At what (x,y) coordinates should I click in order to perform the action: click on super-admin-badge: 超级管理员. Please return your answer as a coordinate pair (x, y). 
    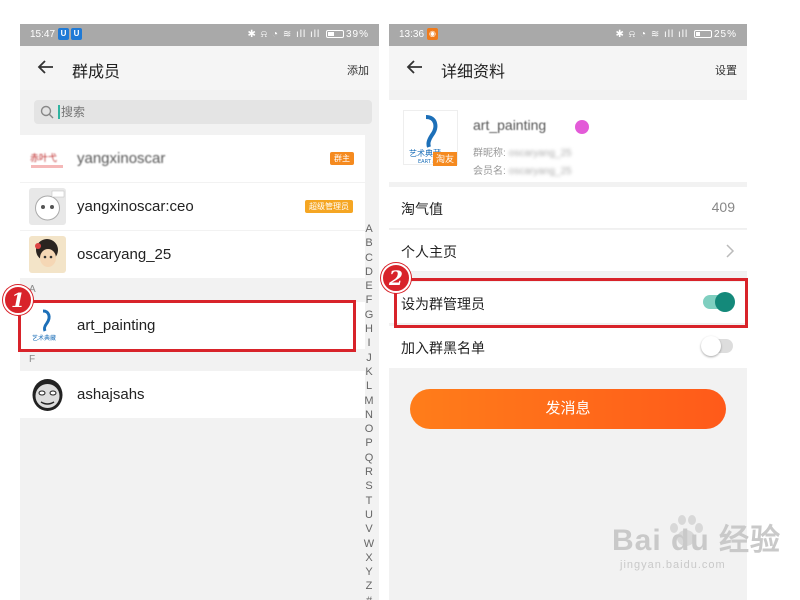
    Looking at the image, I should click on (329, 206).